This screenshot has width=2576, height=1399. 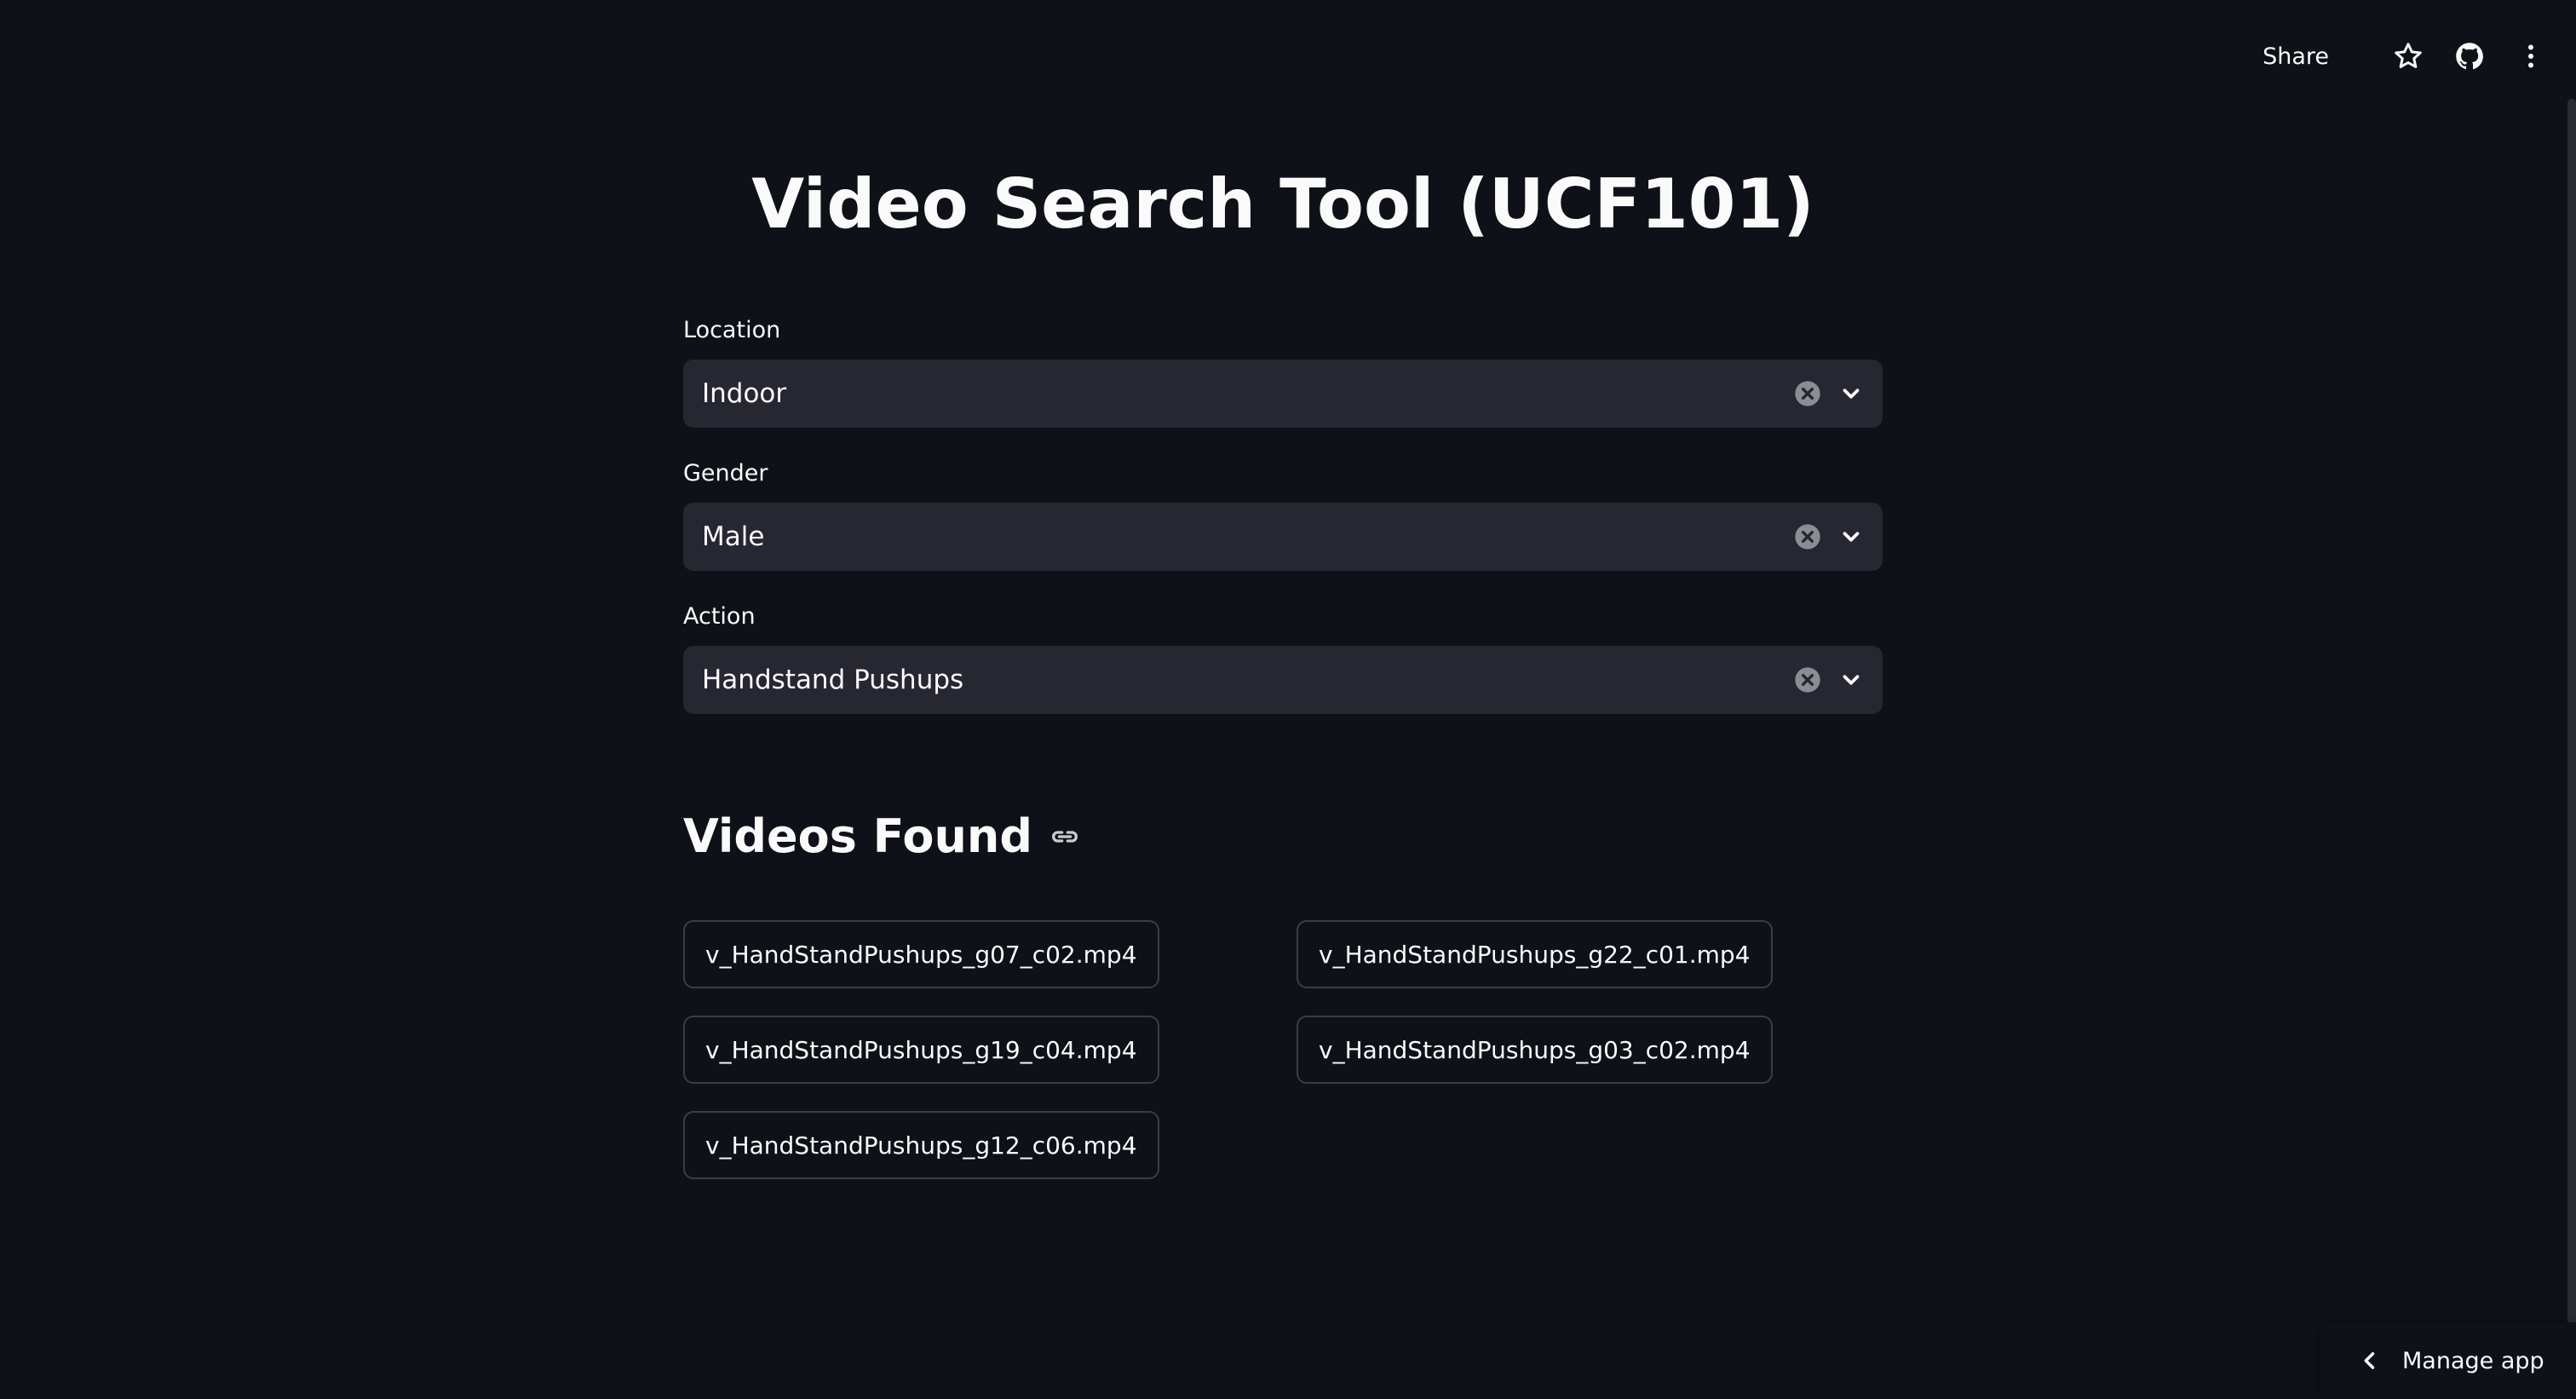 I want to click on chevron-left-icon, so click(x=2370, y=1360).